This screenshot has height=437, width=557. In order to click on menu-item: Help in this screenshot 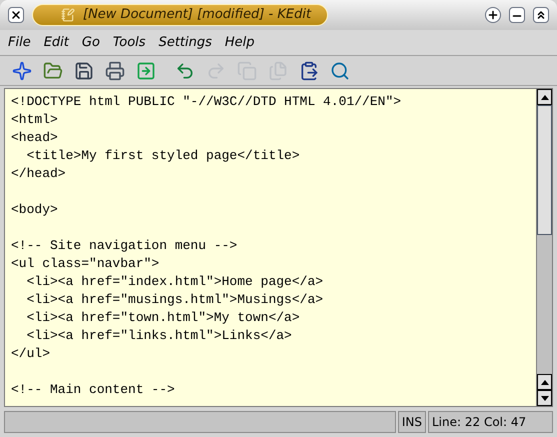, I will do `click(239, 42)`.